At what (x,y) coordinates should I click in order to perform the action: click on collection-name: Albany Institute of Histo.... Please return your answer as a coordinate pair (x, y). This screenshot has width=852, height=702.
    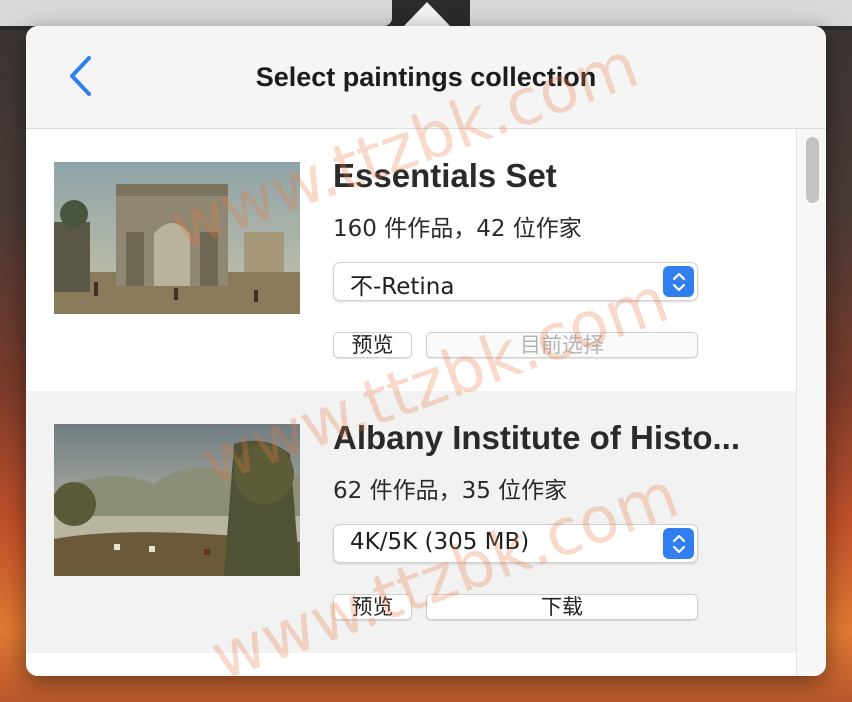
    Looking at the image, I should click on (537, 437).